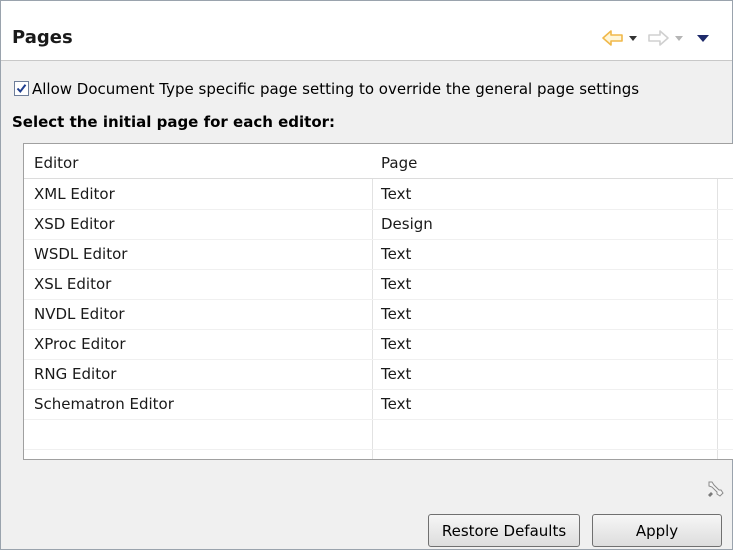 This screenshot has height=550, width=733. What do you see at coordinates (378, 194) in the screenshot?
I see `table-row: XML Editor Text` at bounding box center [378, 194].